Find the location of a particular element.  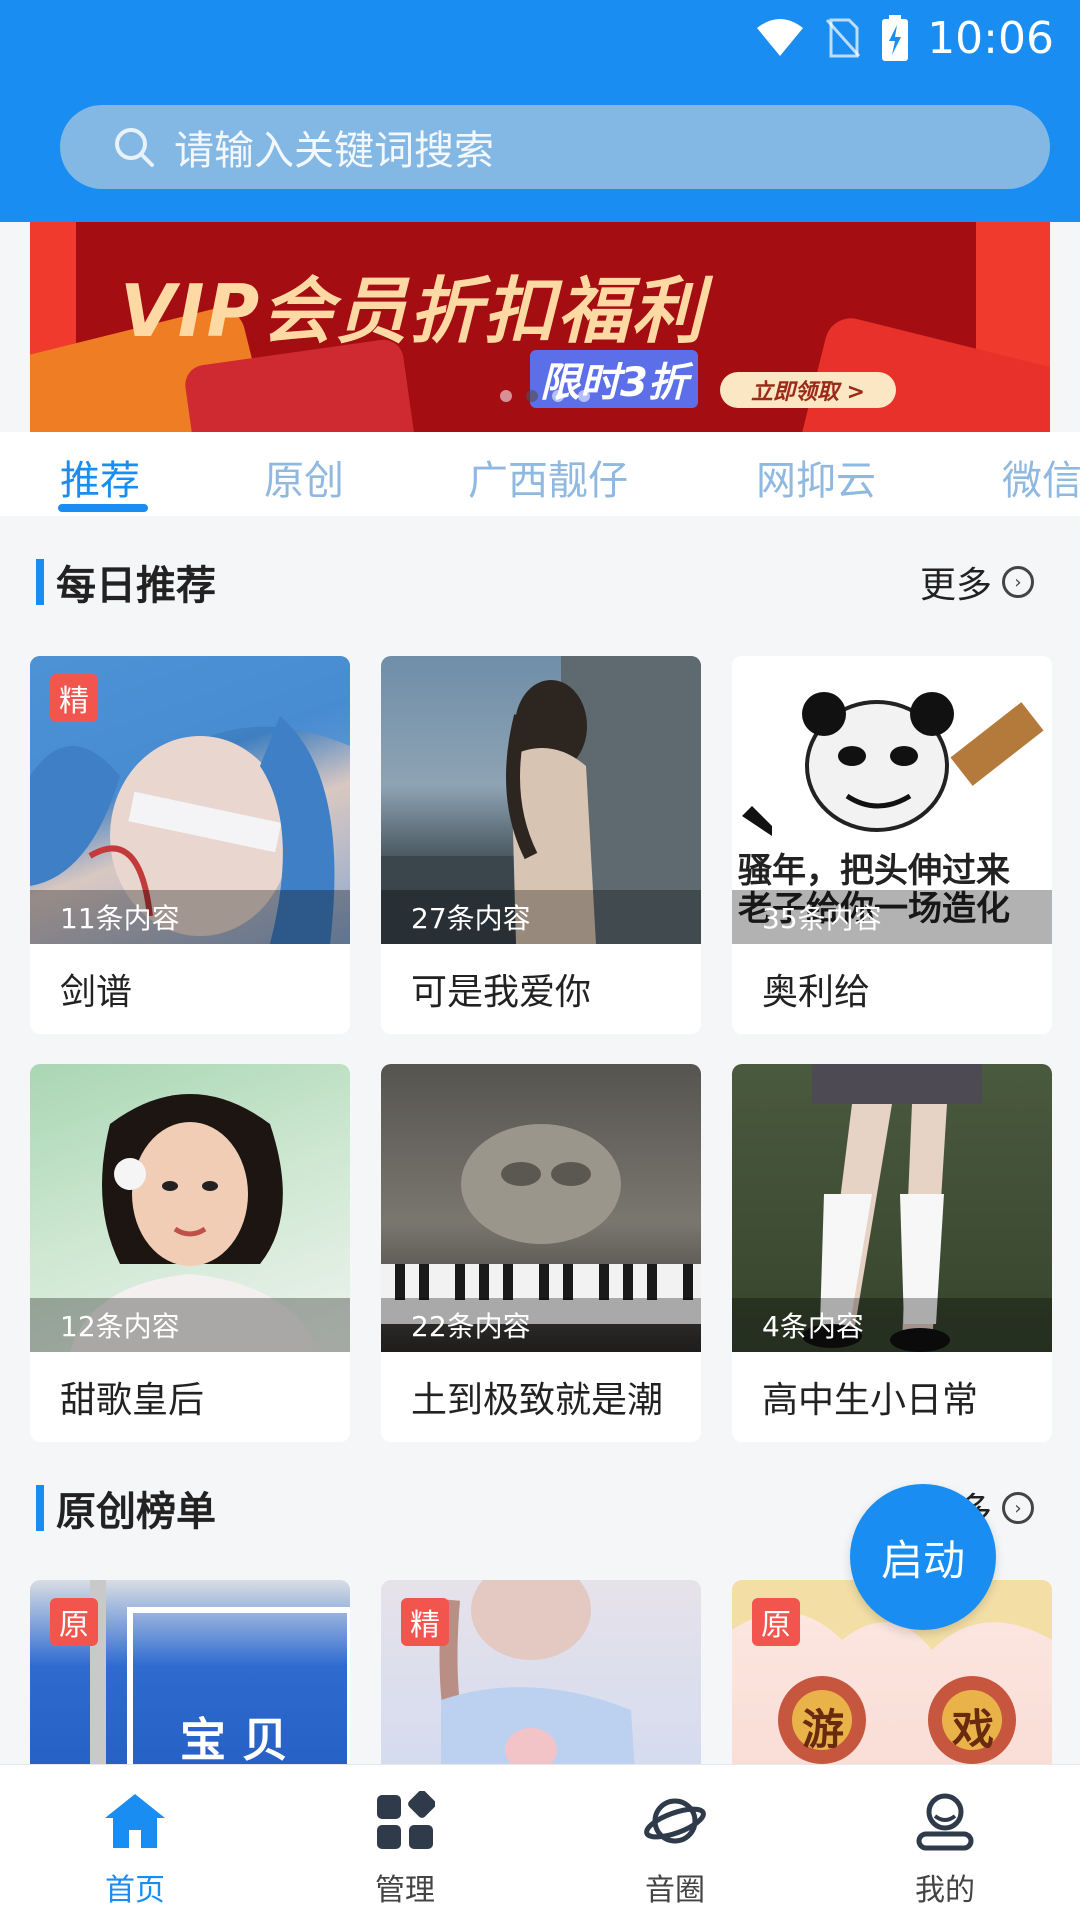

daily-more-button: 更多 › is located at coordinates (977, 582).